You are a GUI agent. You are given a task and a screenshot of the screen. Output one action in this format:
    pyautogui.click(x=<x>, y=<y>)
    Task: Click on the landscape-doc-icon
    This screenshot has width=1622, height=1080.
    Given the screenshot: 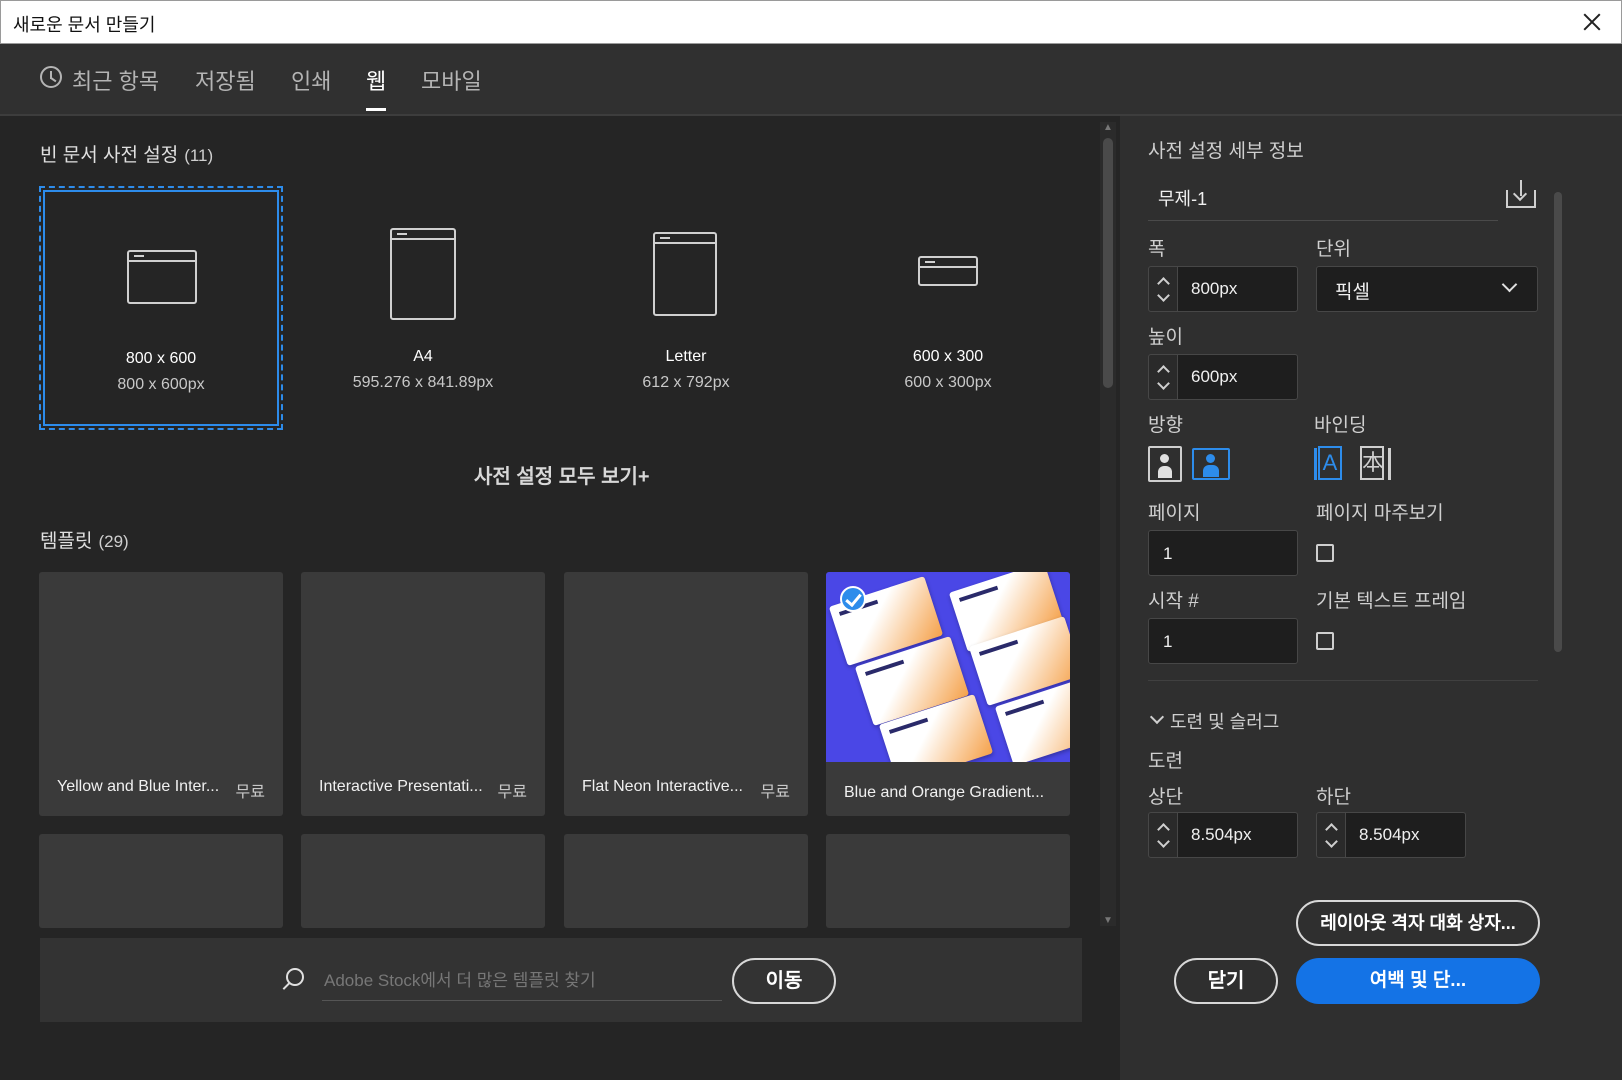 What is the action you would take?
    pyautogui.click(x=162, y=277)
    